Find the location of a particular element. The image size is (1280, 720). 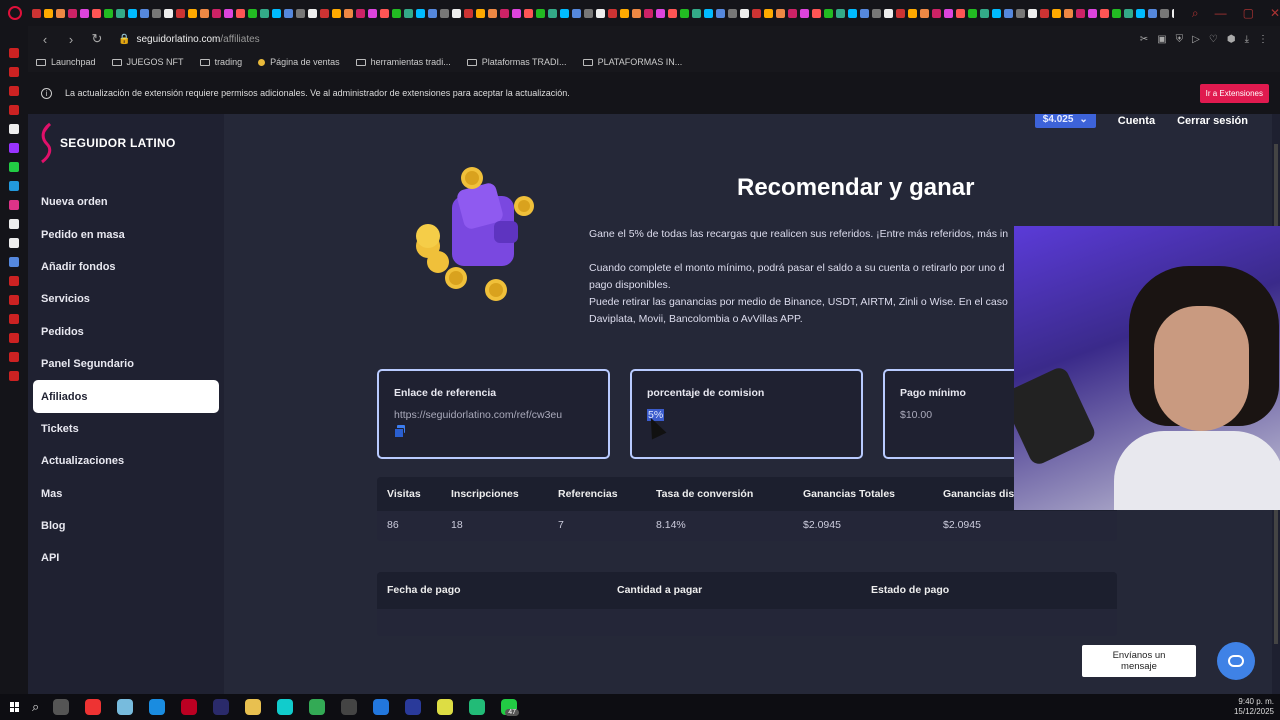

sidebar-item-api: API is located at coordinates (126, 558).